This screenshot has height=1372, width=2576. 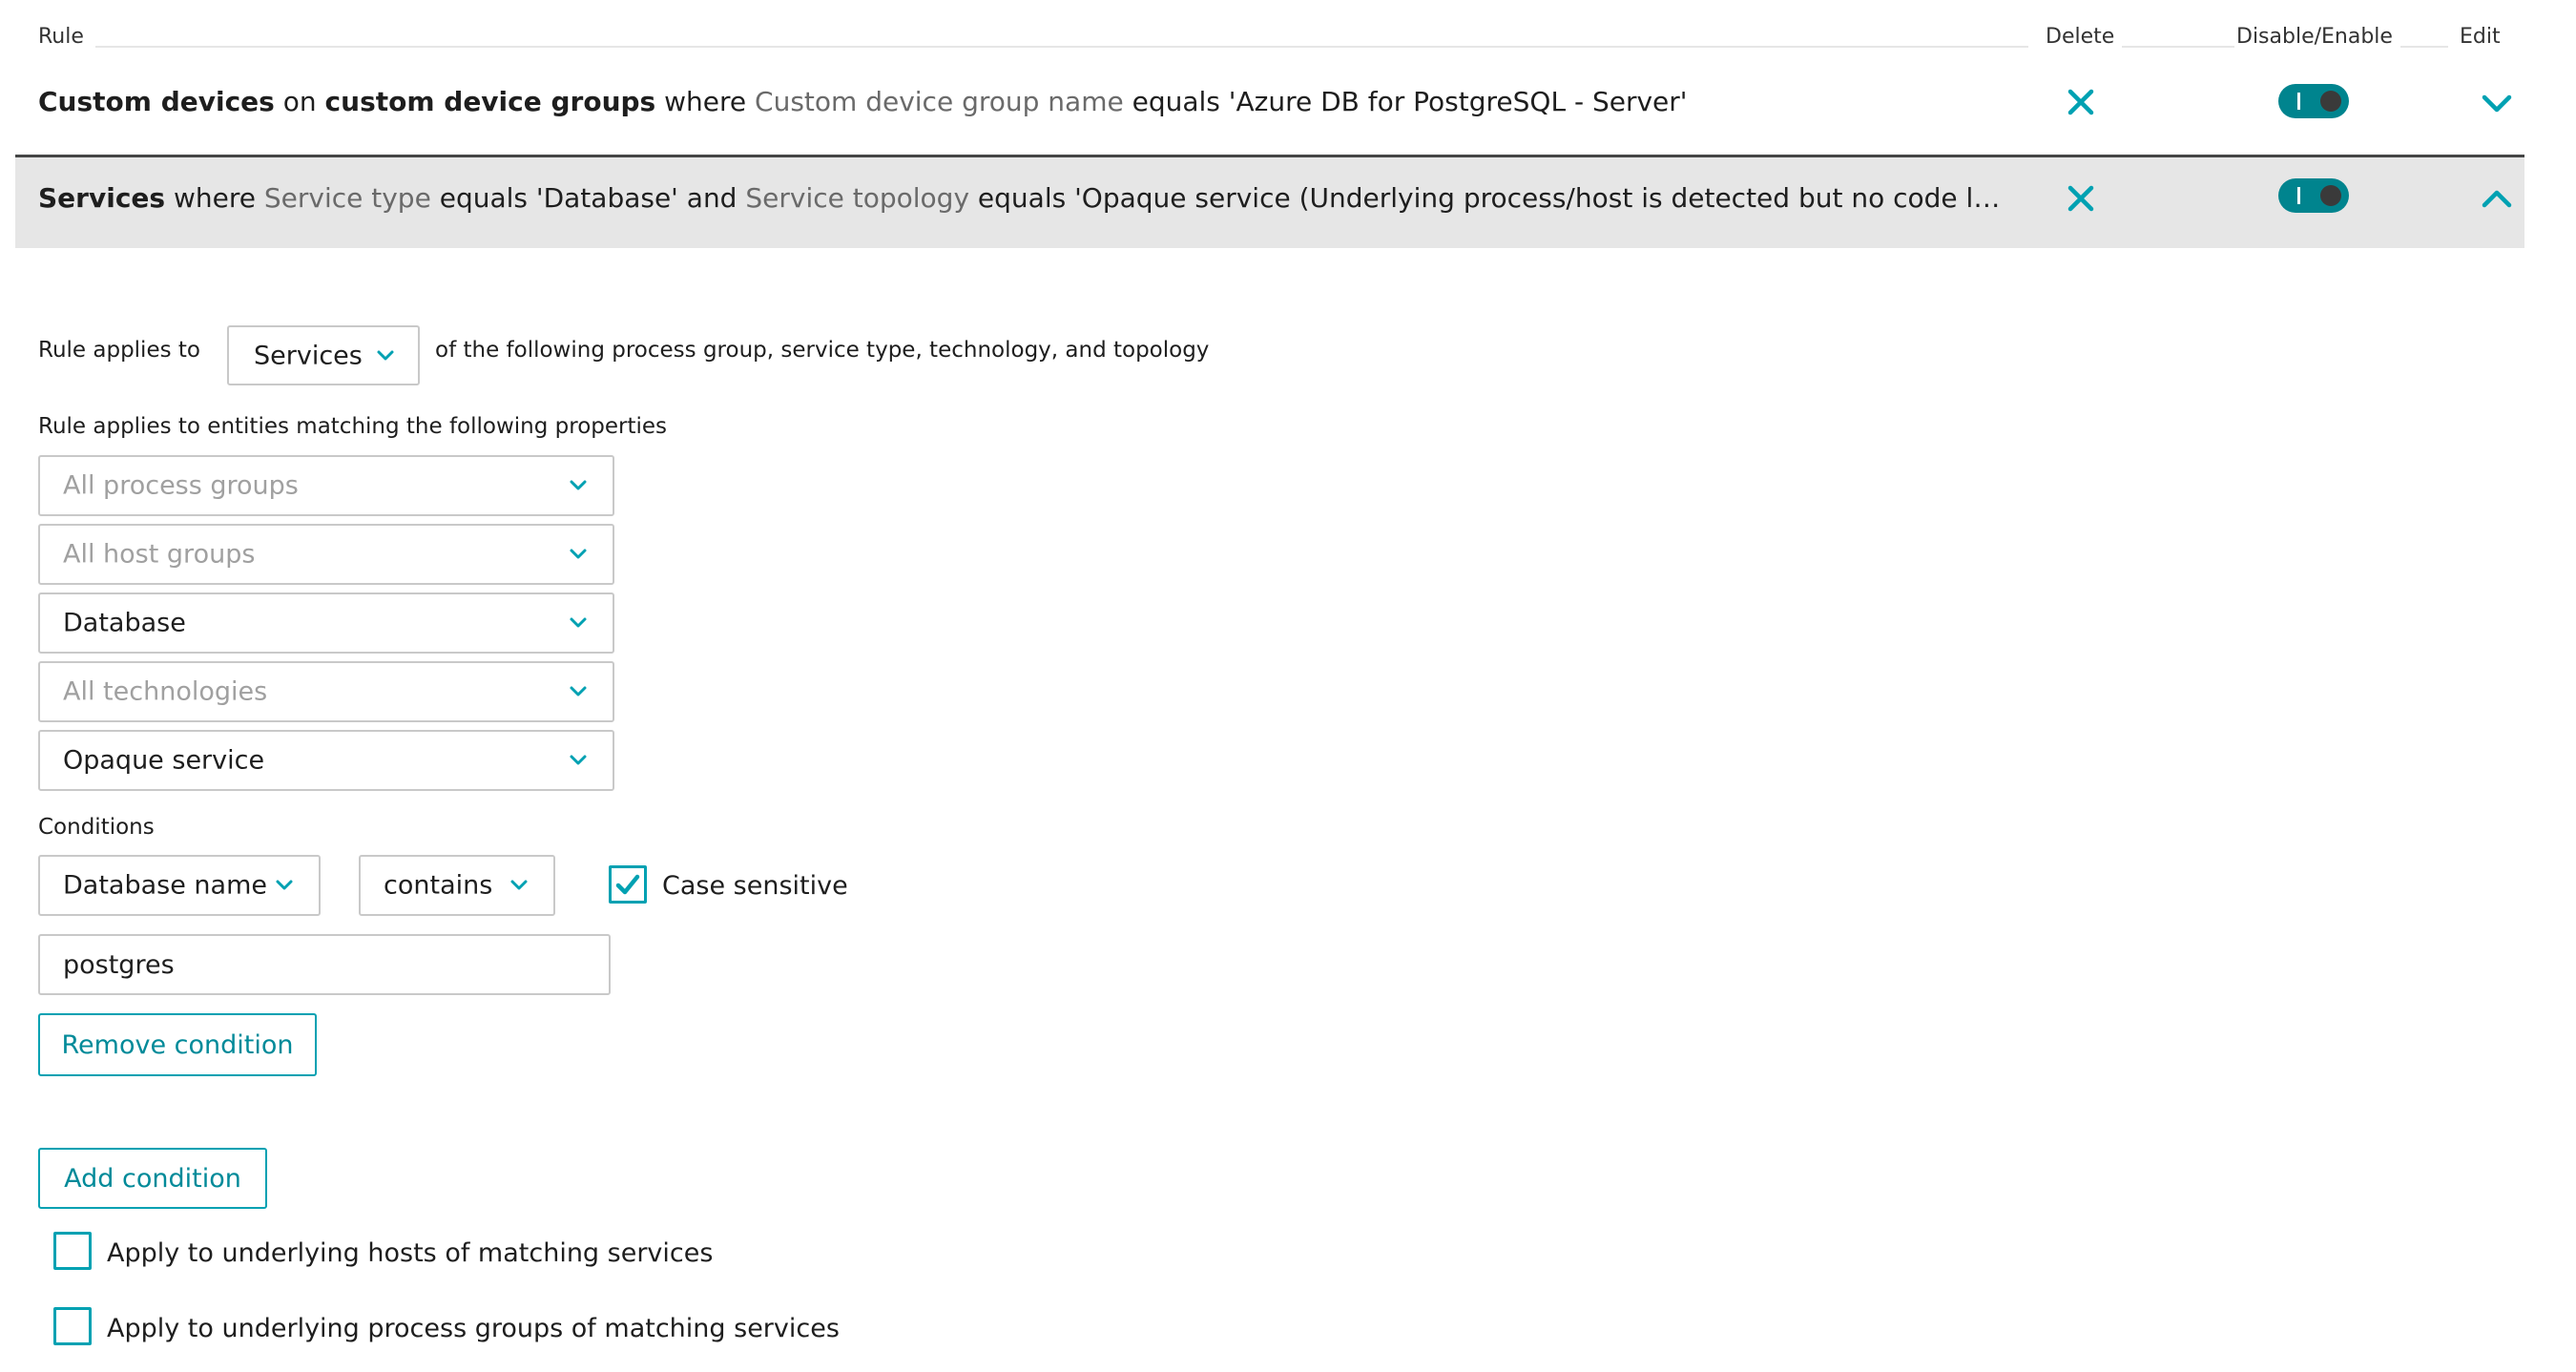 What do you see at coordinates (165, 691) in the screenshot?
I see `technologies-value: All technologies` at bounding box center [165, 691].